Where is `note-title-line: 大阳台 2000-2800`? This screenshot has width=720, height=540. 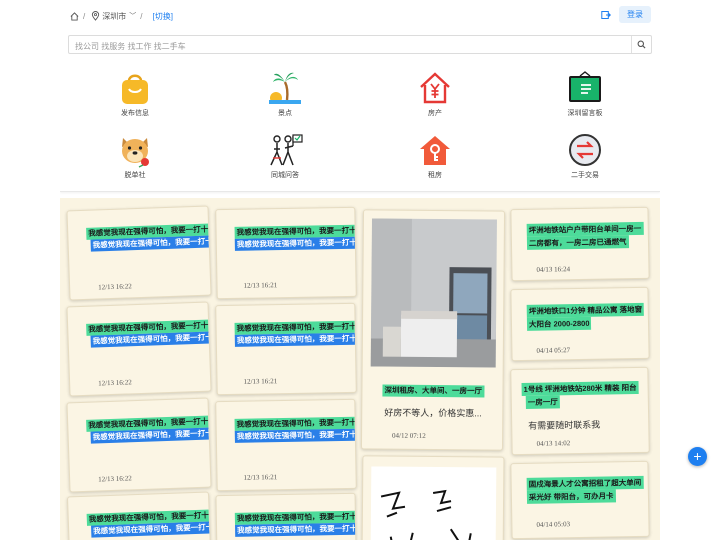
note-title-line: 大阳台 2000-2800 is located at coordinates (559, 323).